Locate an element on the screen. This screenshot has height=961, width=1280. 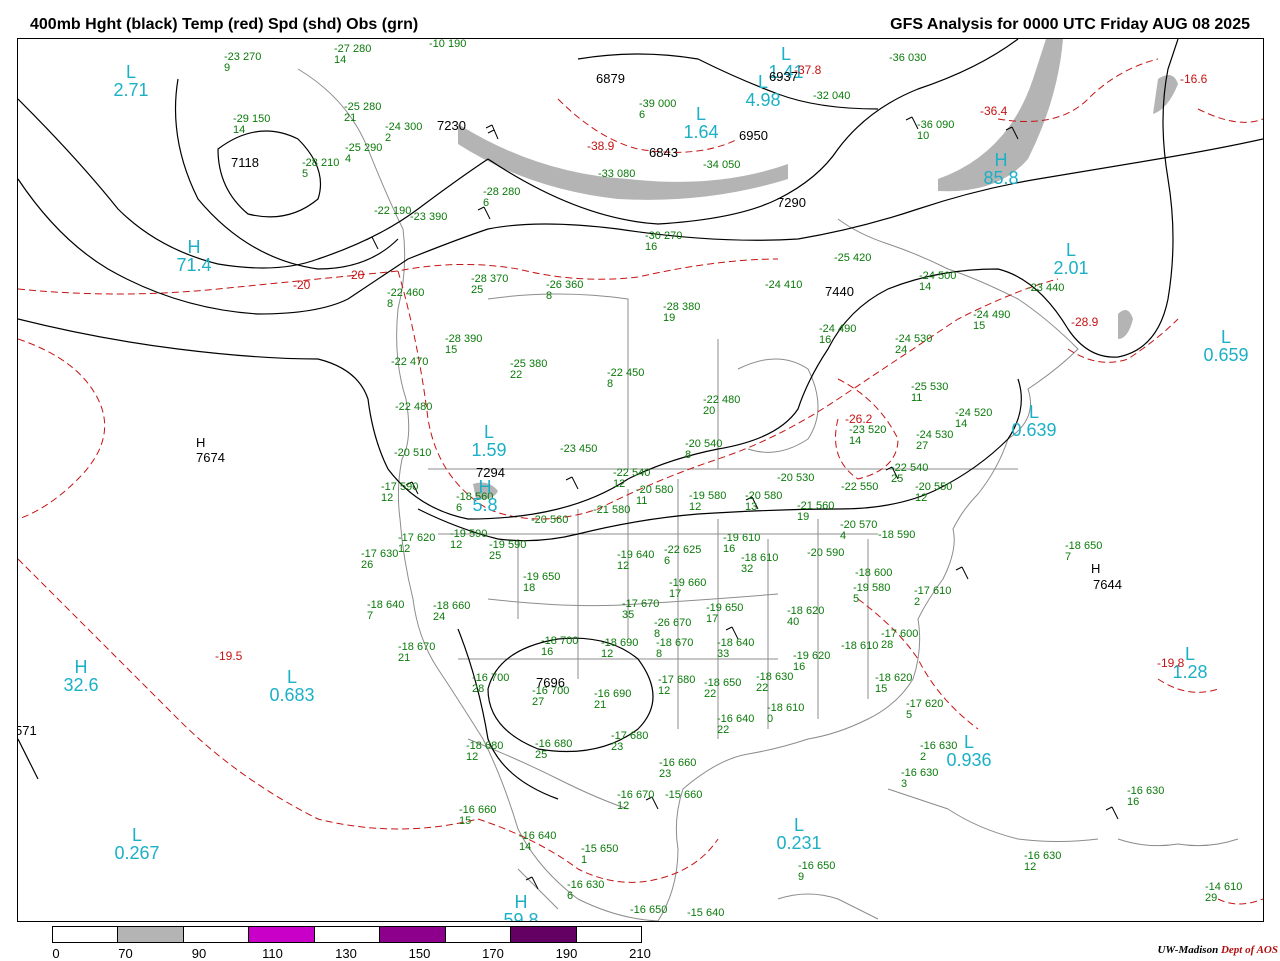
station-ob: -34 050 is located at coordinates (722, 165).